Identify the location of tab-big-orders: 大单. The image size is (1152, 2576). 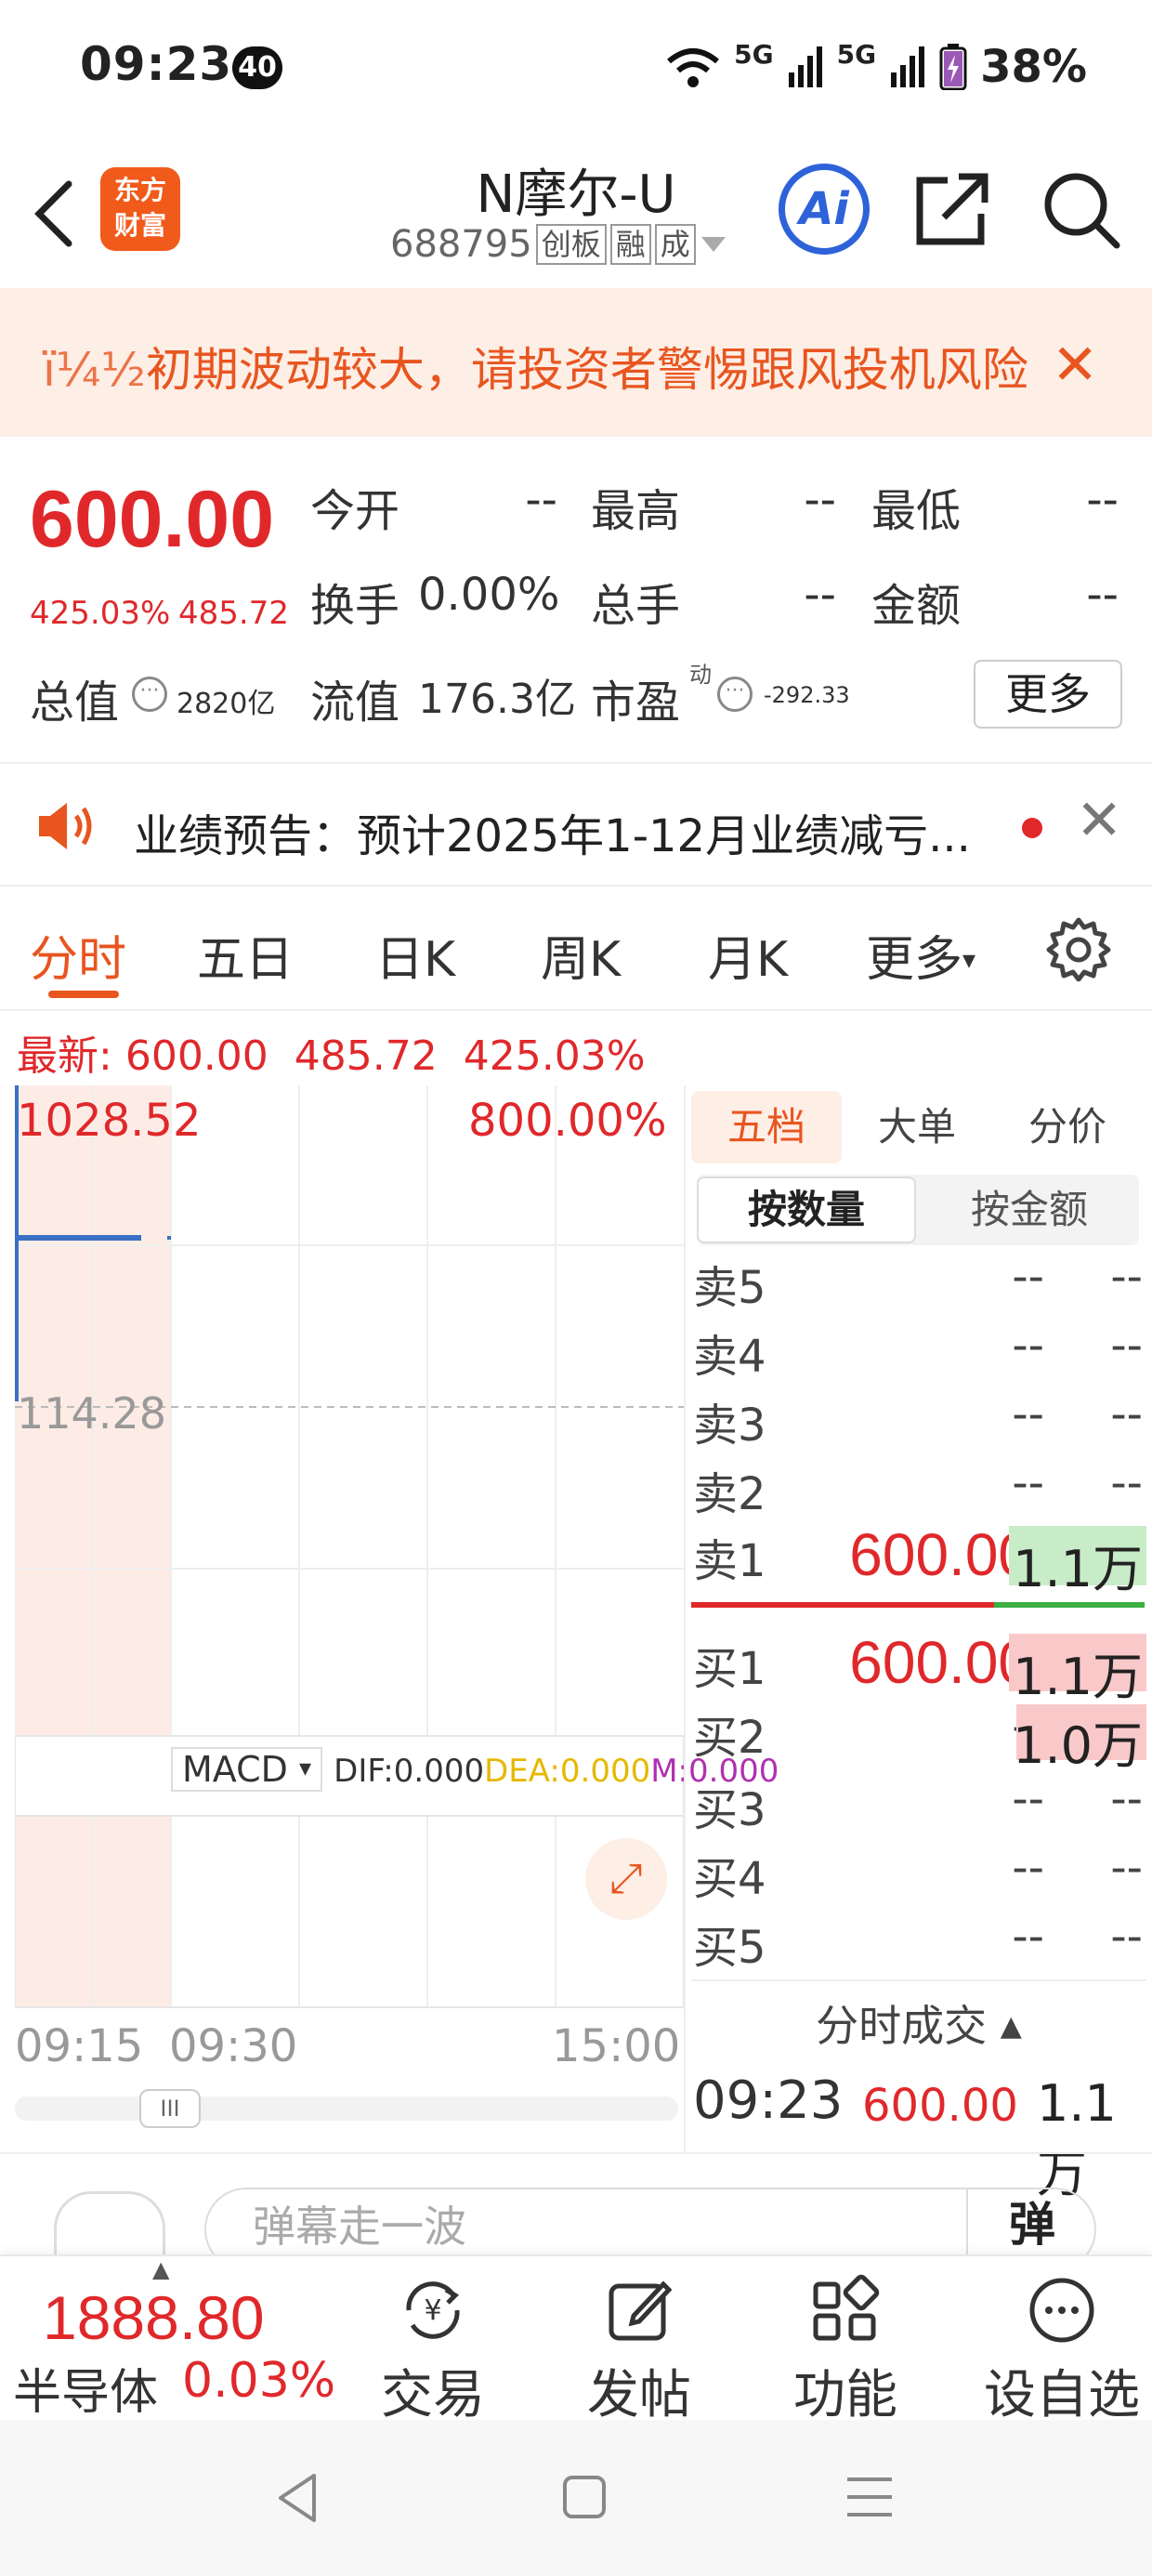
(917, 1127).